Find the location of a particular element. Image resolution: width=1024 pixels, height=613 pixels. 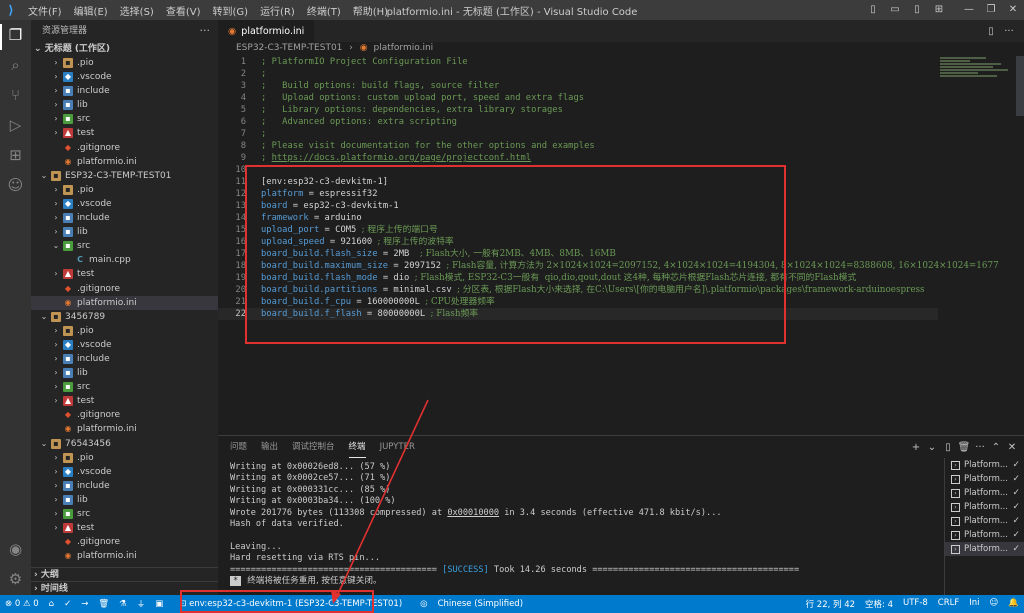

pio-serial-monitor-icon: ⏚ is located at coordinates (141, 604).